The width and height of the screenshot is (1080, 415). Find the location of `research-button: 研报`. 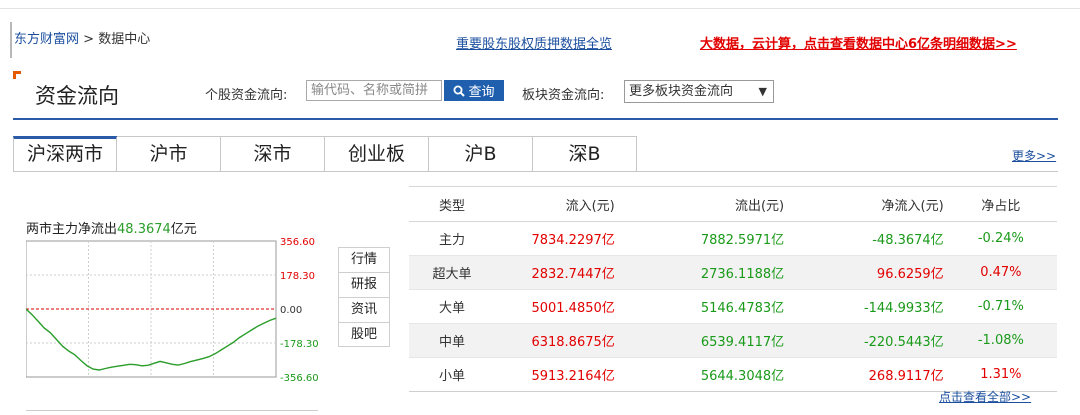

research-button: 研报 is located at coordinates (364, 284).